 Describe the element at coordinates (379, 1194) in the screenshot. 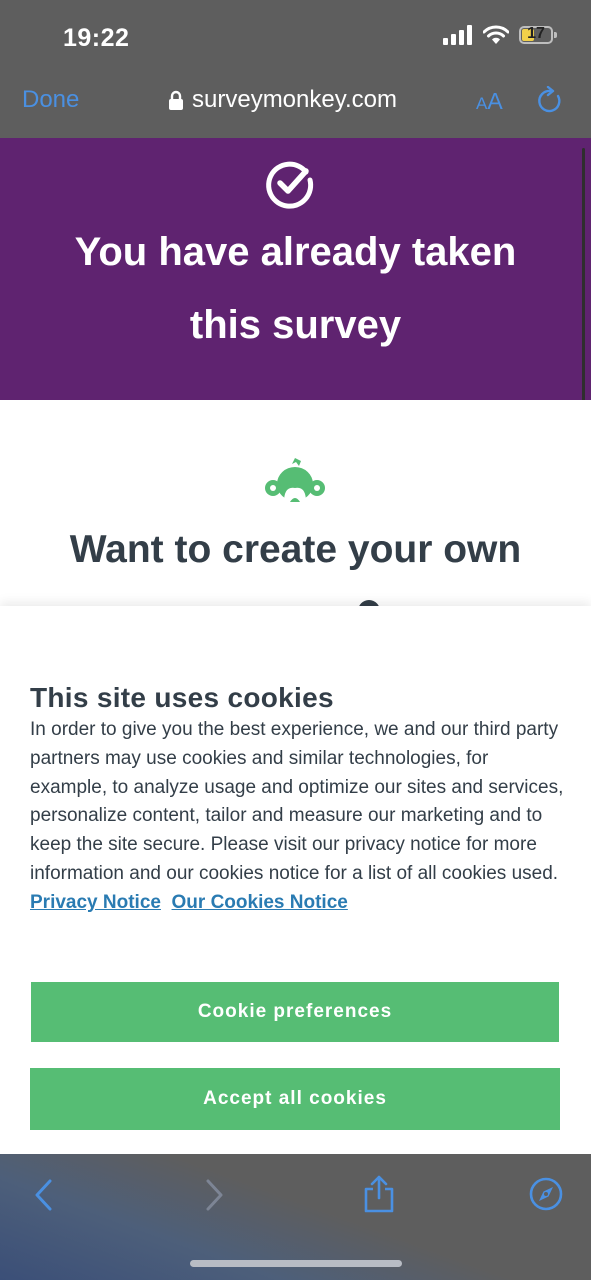

I see `share-icon` at that location.